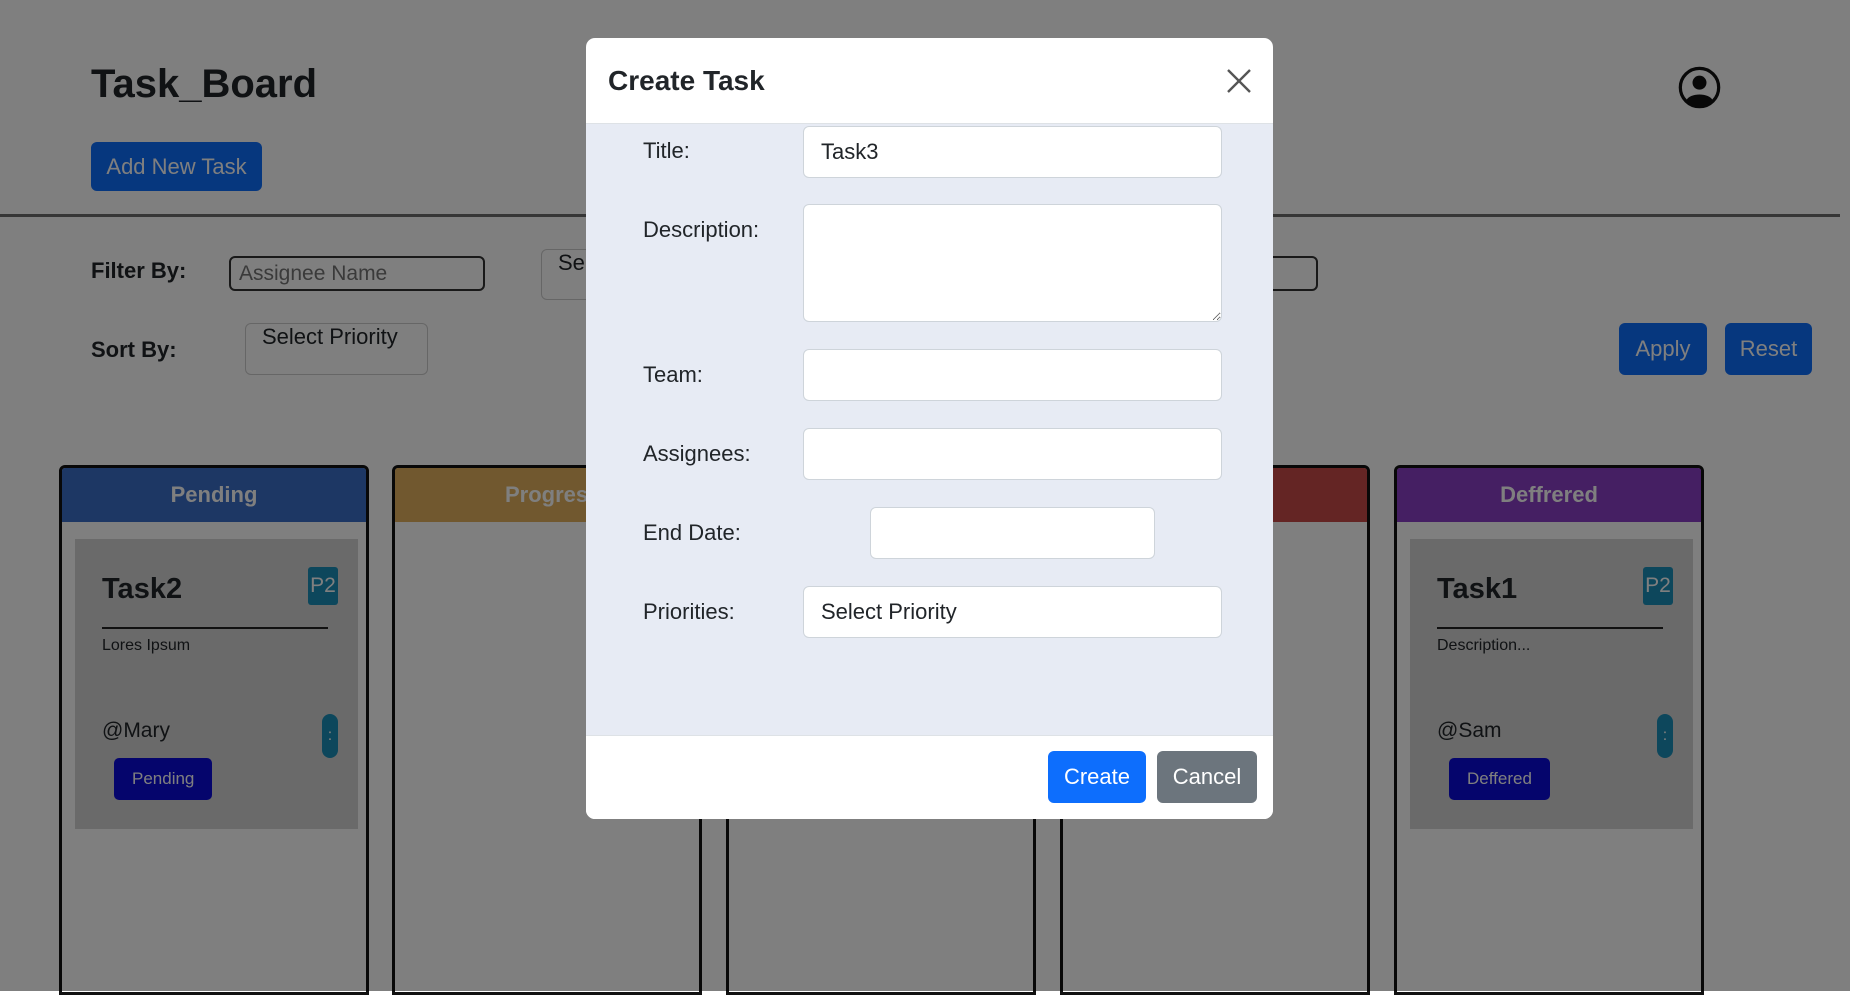  I want to click on priorities-select: Select Priority, so click(1012, 612).